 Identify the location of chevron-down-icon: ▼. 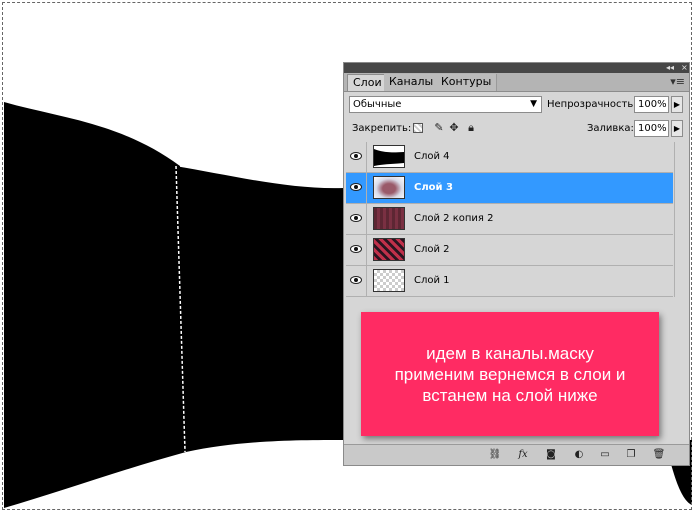
(533, 104).